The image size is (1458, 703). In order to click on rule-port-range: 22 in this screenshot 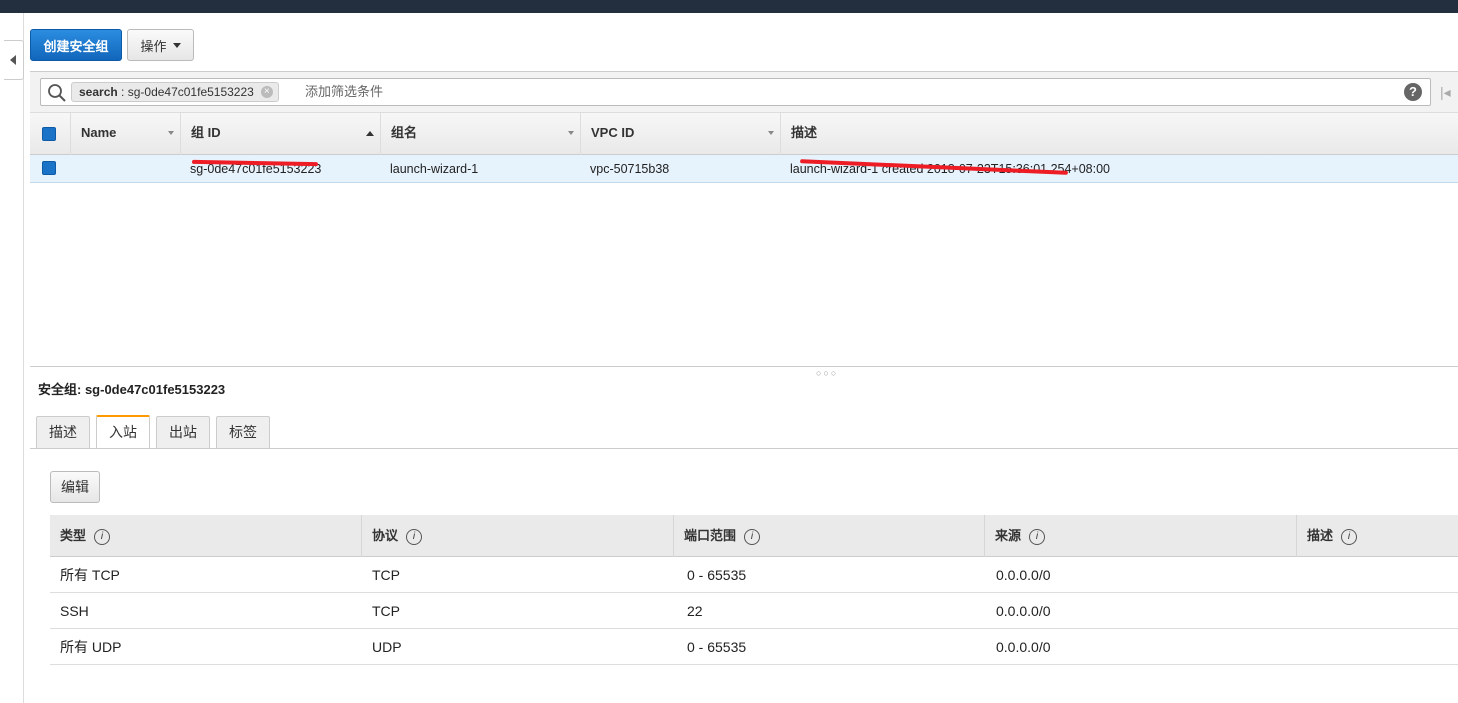, I will do `click(695, 611)`.